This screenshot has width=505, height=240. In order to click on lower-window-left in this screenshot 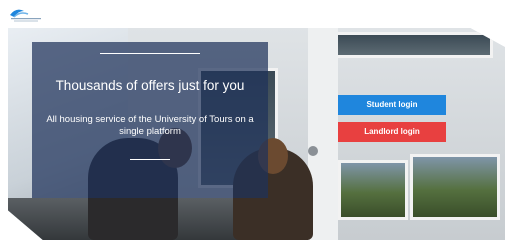, I will do `click(373, 190)`.